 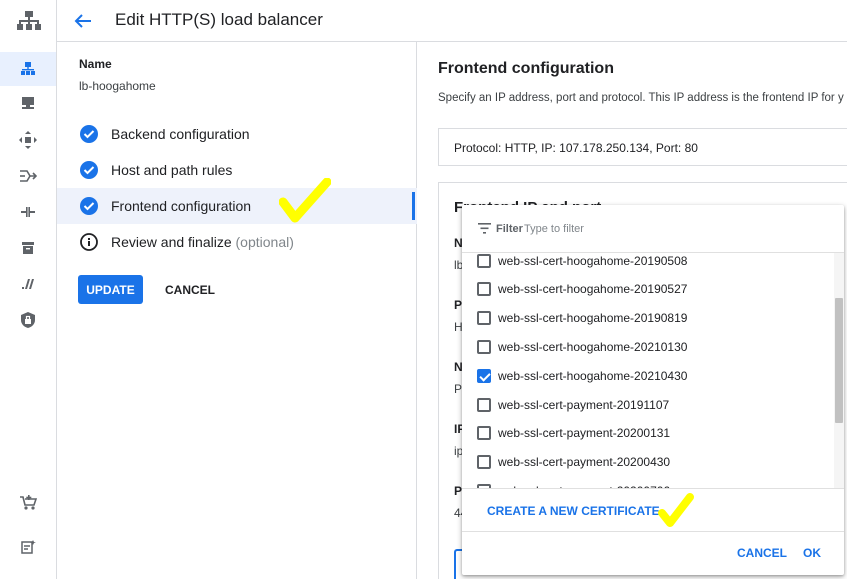 I want to click on list-item: web-ssl-cert-hoogahome-20190508, so click(x=648, y=264).